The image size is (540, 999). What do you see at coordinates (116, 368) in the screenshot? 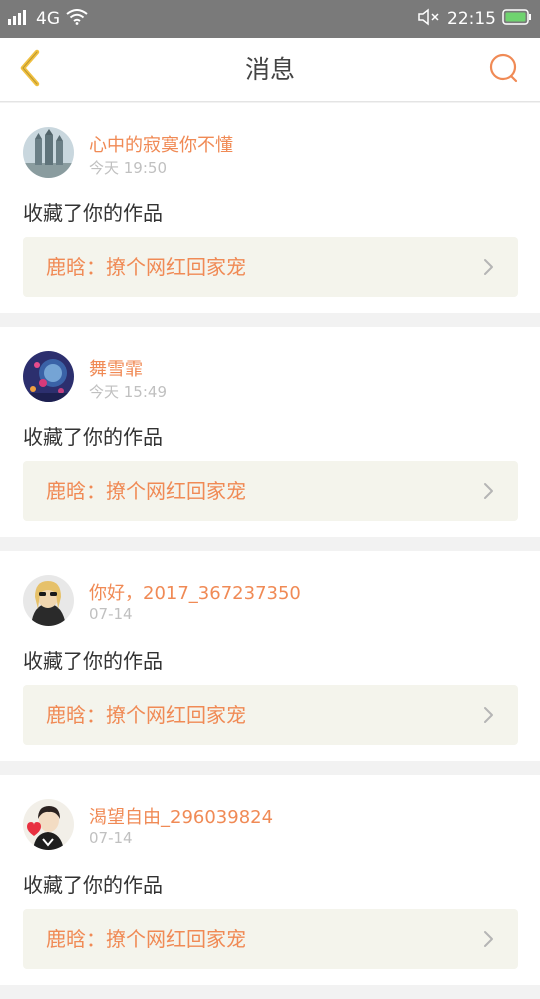
I see `username: 舞雪霏` at bounding box center [116, 368].